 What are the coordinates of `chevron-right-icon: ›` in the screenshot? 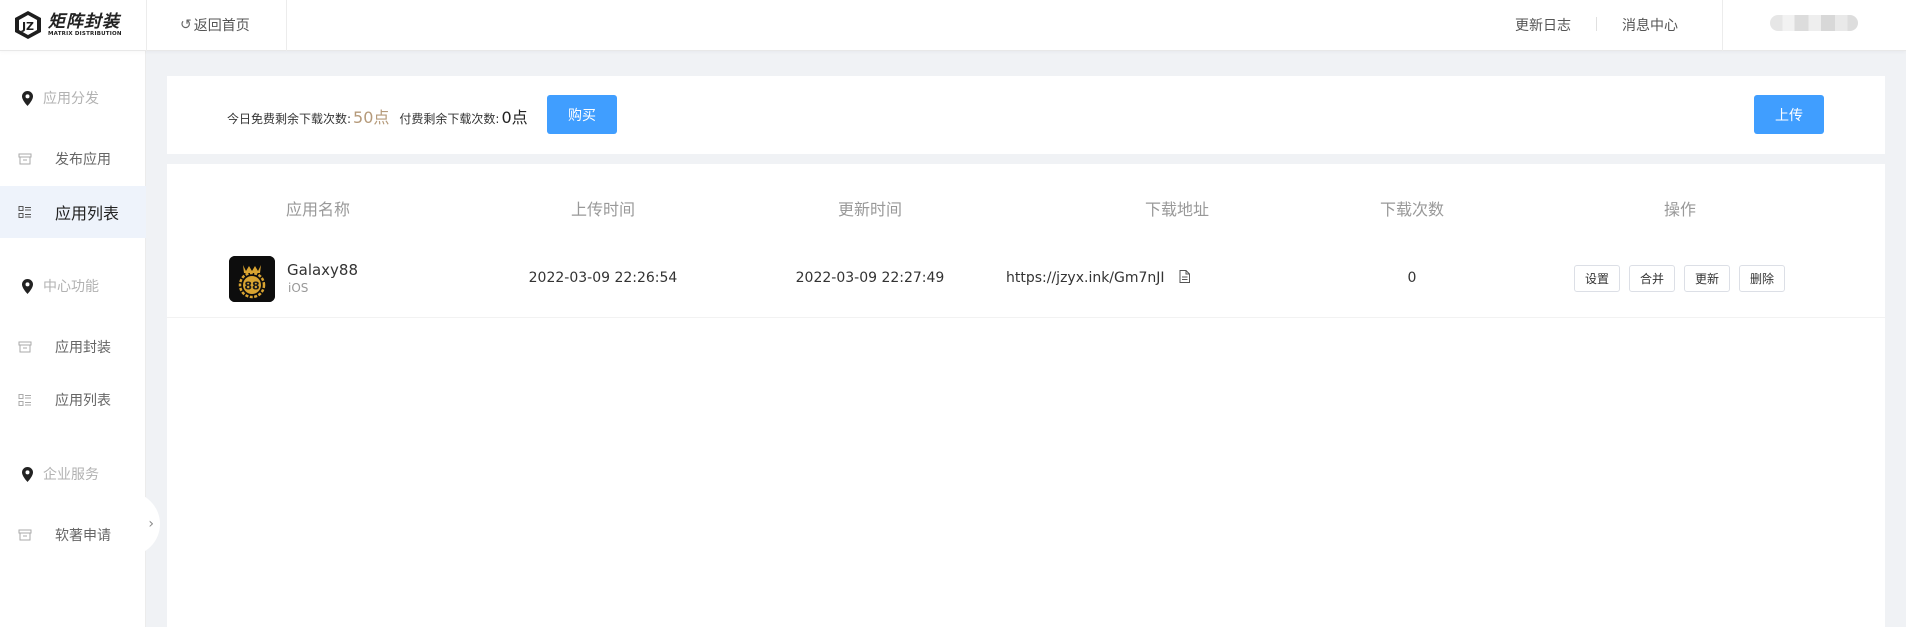 It's located at (151, 524).